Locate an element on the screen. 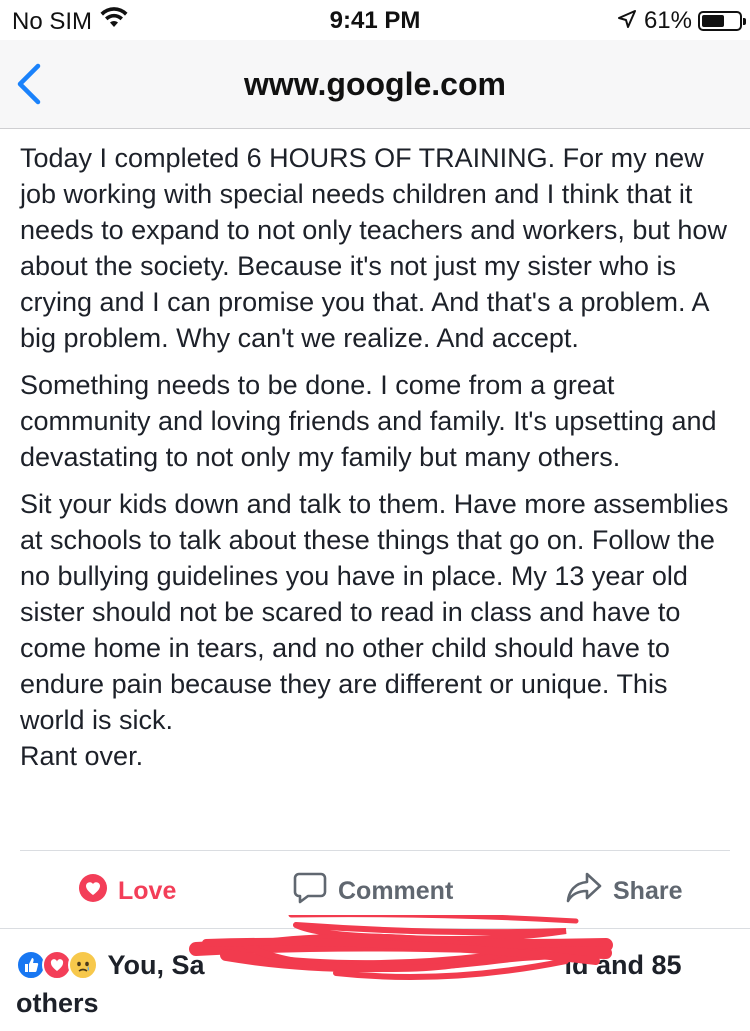 The height and width of the screenshot is (1031, 750). nav-bar: www.google.com is located at coordinates (375, 84).